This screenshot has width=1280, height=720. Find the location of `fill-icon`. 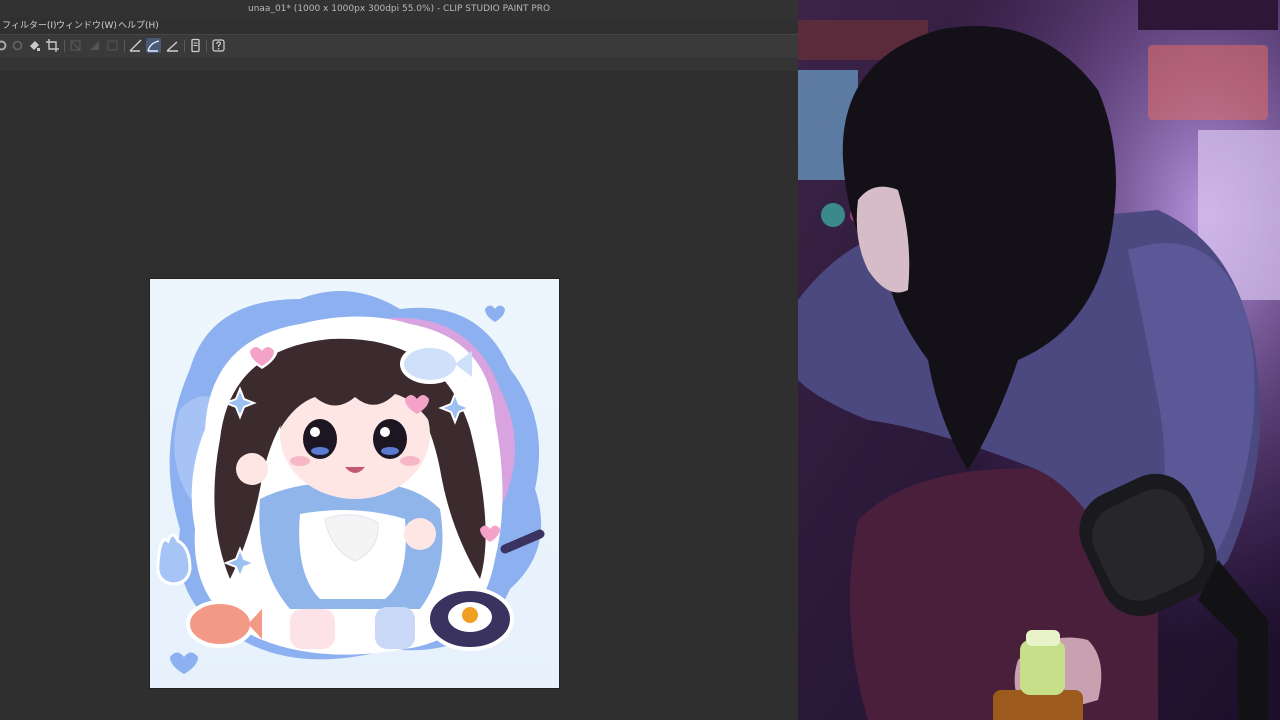

fill-icon is located at coordinates (34, 45).